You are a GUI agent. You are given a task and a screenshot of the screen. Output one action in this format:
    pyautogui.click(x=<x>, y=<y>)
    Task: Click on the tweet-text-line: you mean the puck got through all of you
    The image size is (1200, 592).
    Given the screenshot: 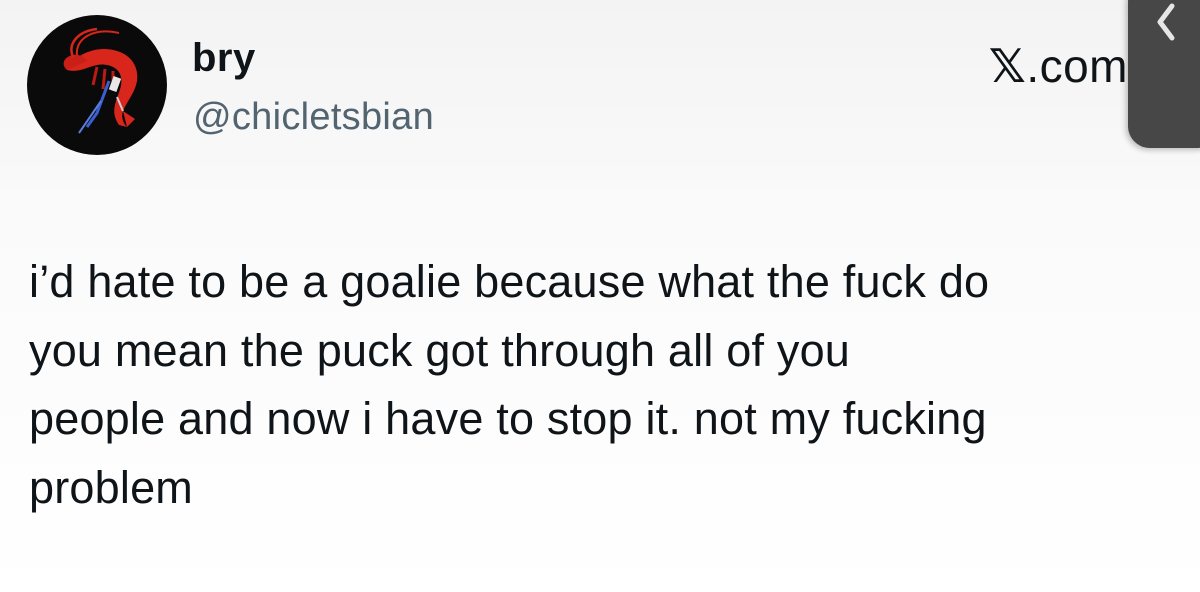 What is the action you would take?
    pyautogui.click(x=440, y=350)
    